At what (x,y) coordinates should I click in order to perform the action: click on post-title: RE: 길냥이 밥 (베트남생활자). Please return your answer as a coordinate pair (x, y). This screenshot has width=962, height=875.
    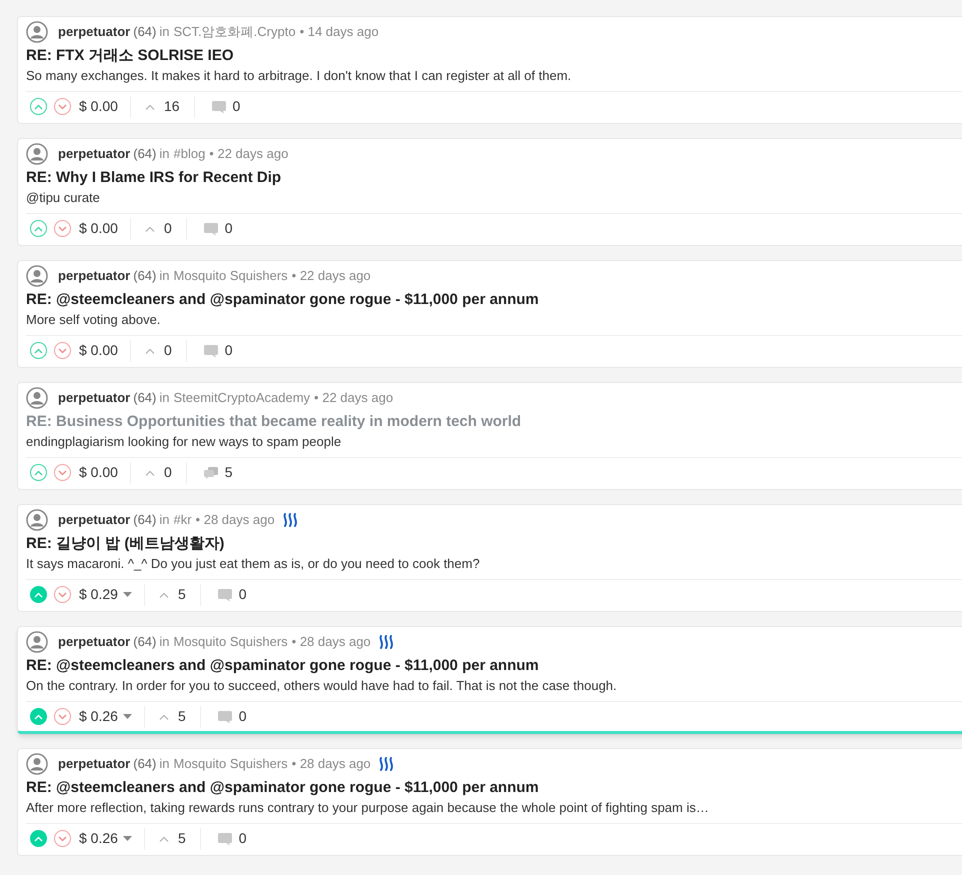
    Looking at the image, I should click on (494, 544).